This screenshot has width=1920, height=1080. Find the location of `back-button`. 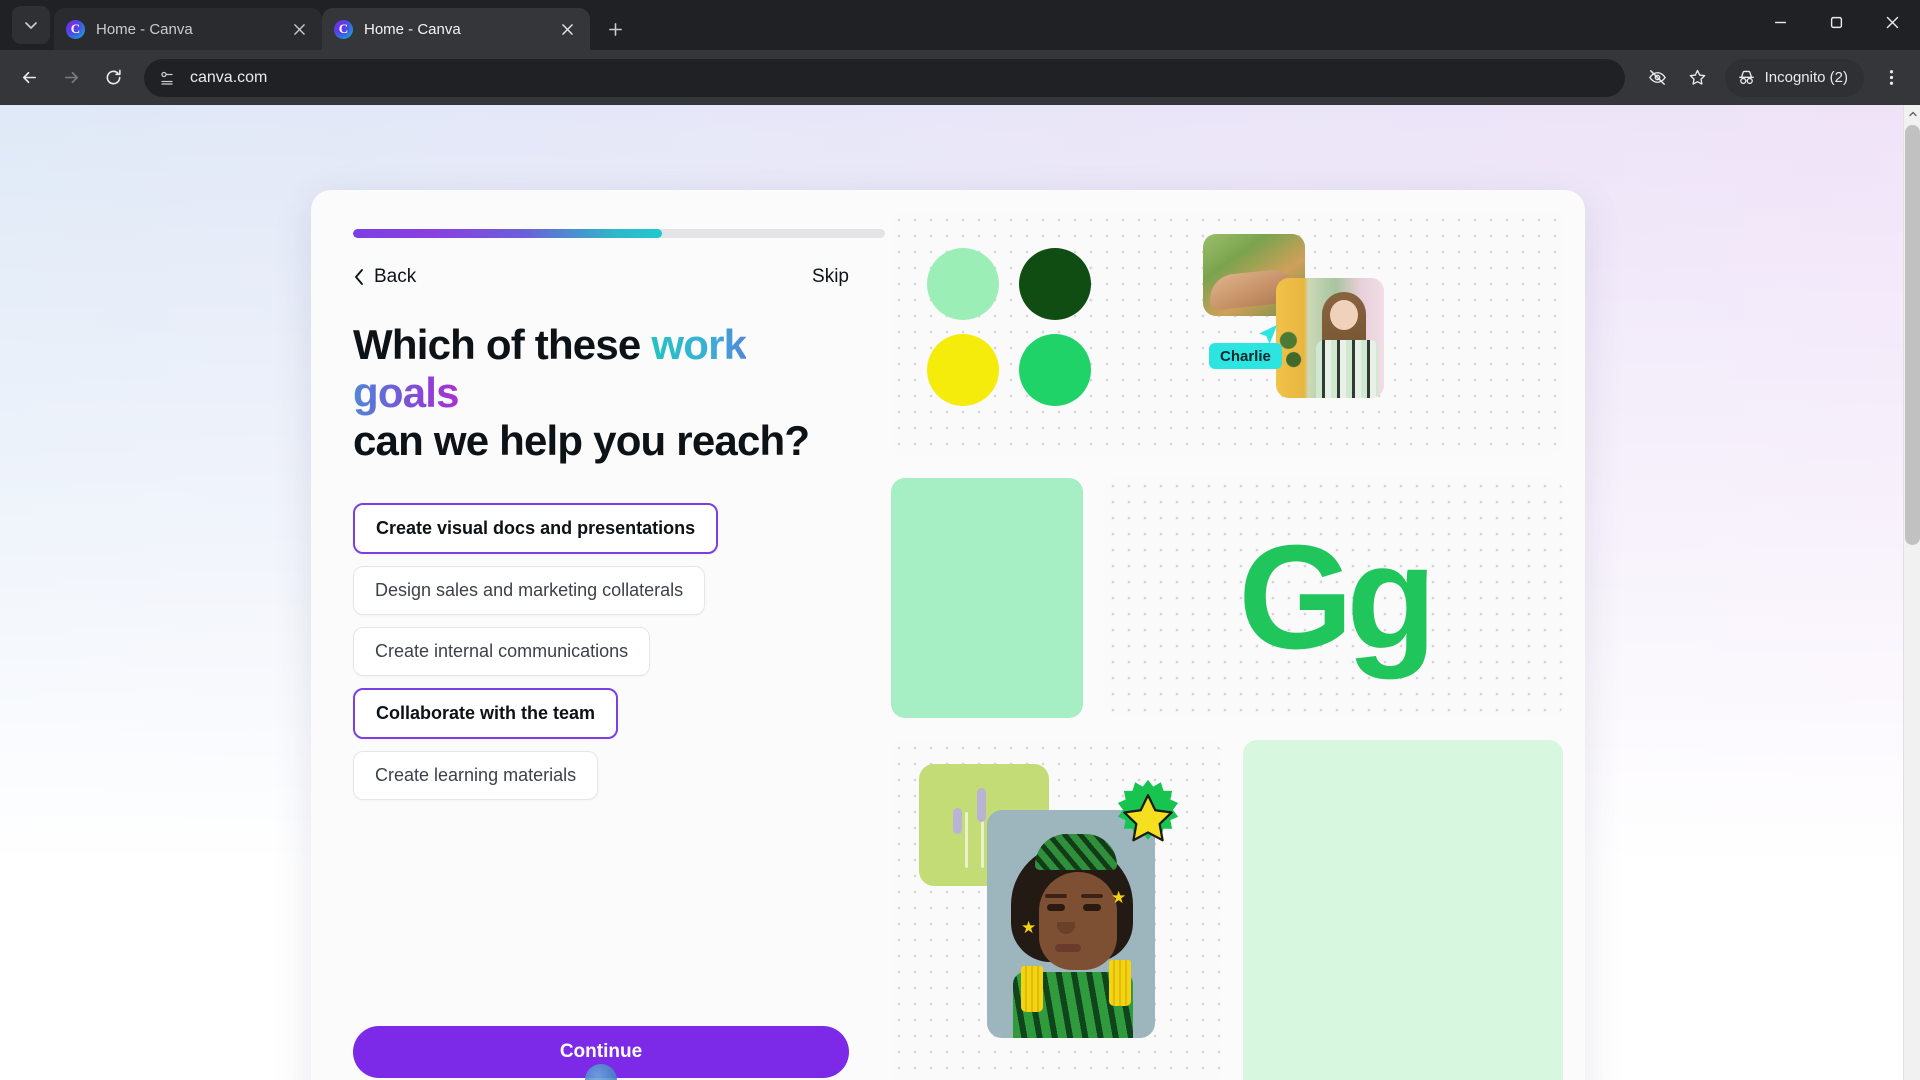

back-button is located at coordinates (29, 78).